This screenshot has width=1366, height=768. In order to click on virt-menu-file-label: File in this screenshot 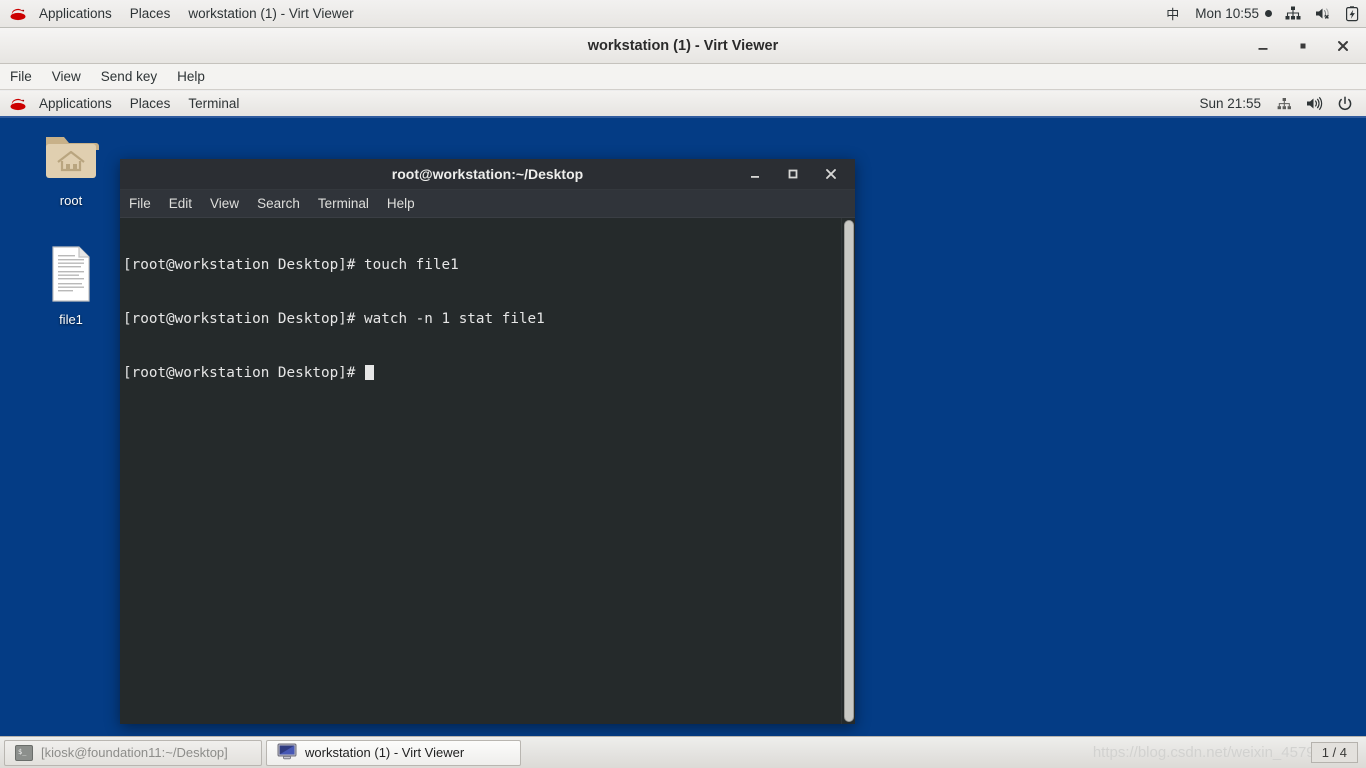, I will do `click(21, 76)`.